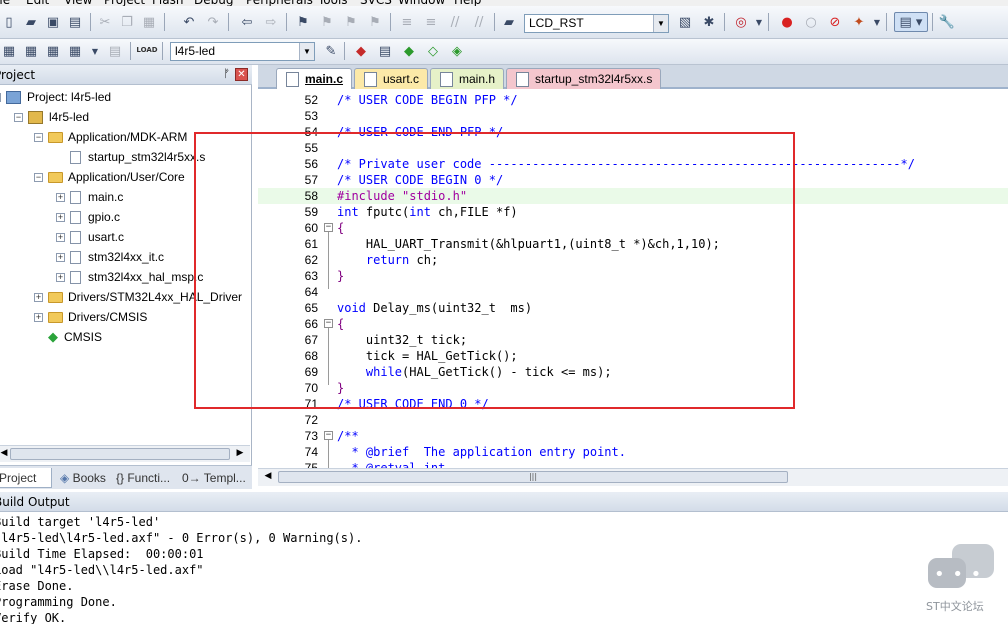 The height and width of the screenshot is (624, 1008). Describe the element at coordinates (303, 22) in the screenshot. I see `bookmark-icon: ⚑` at that location.